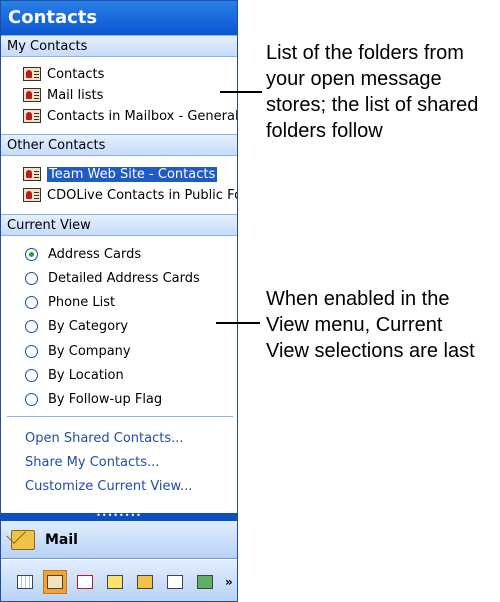 The image size is (500, 602). What do you see at coordinates (78, 351) in the screenshot?
I see `view-option-by-company: By Company` at bounding box center [78, 351].